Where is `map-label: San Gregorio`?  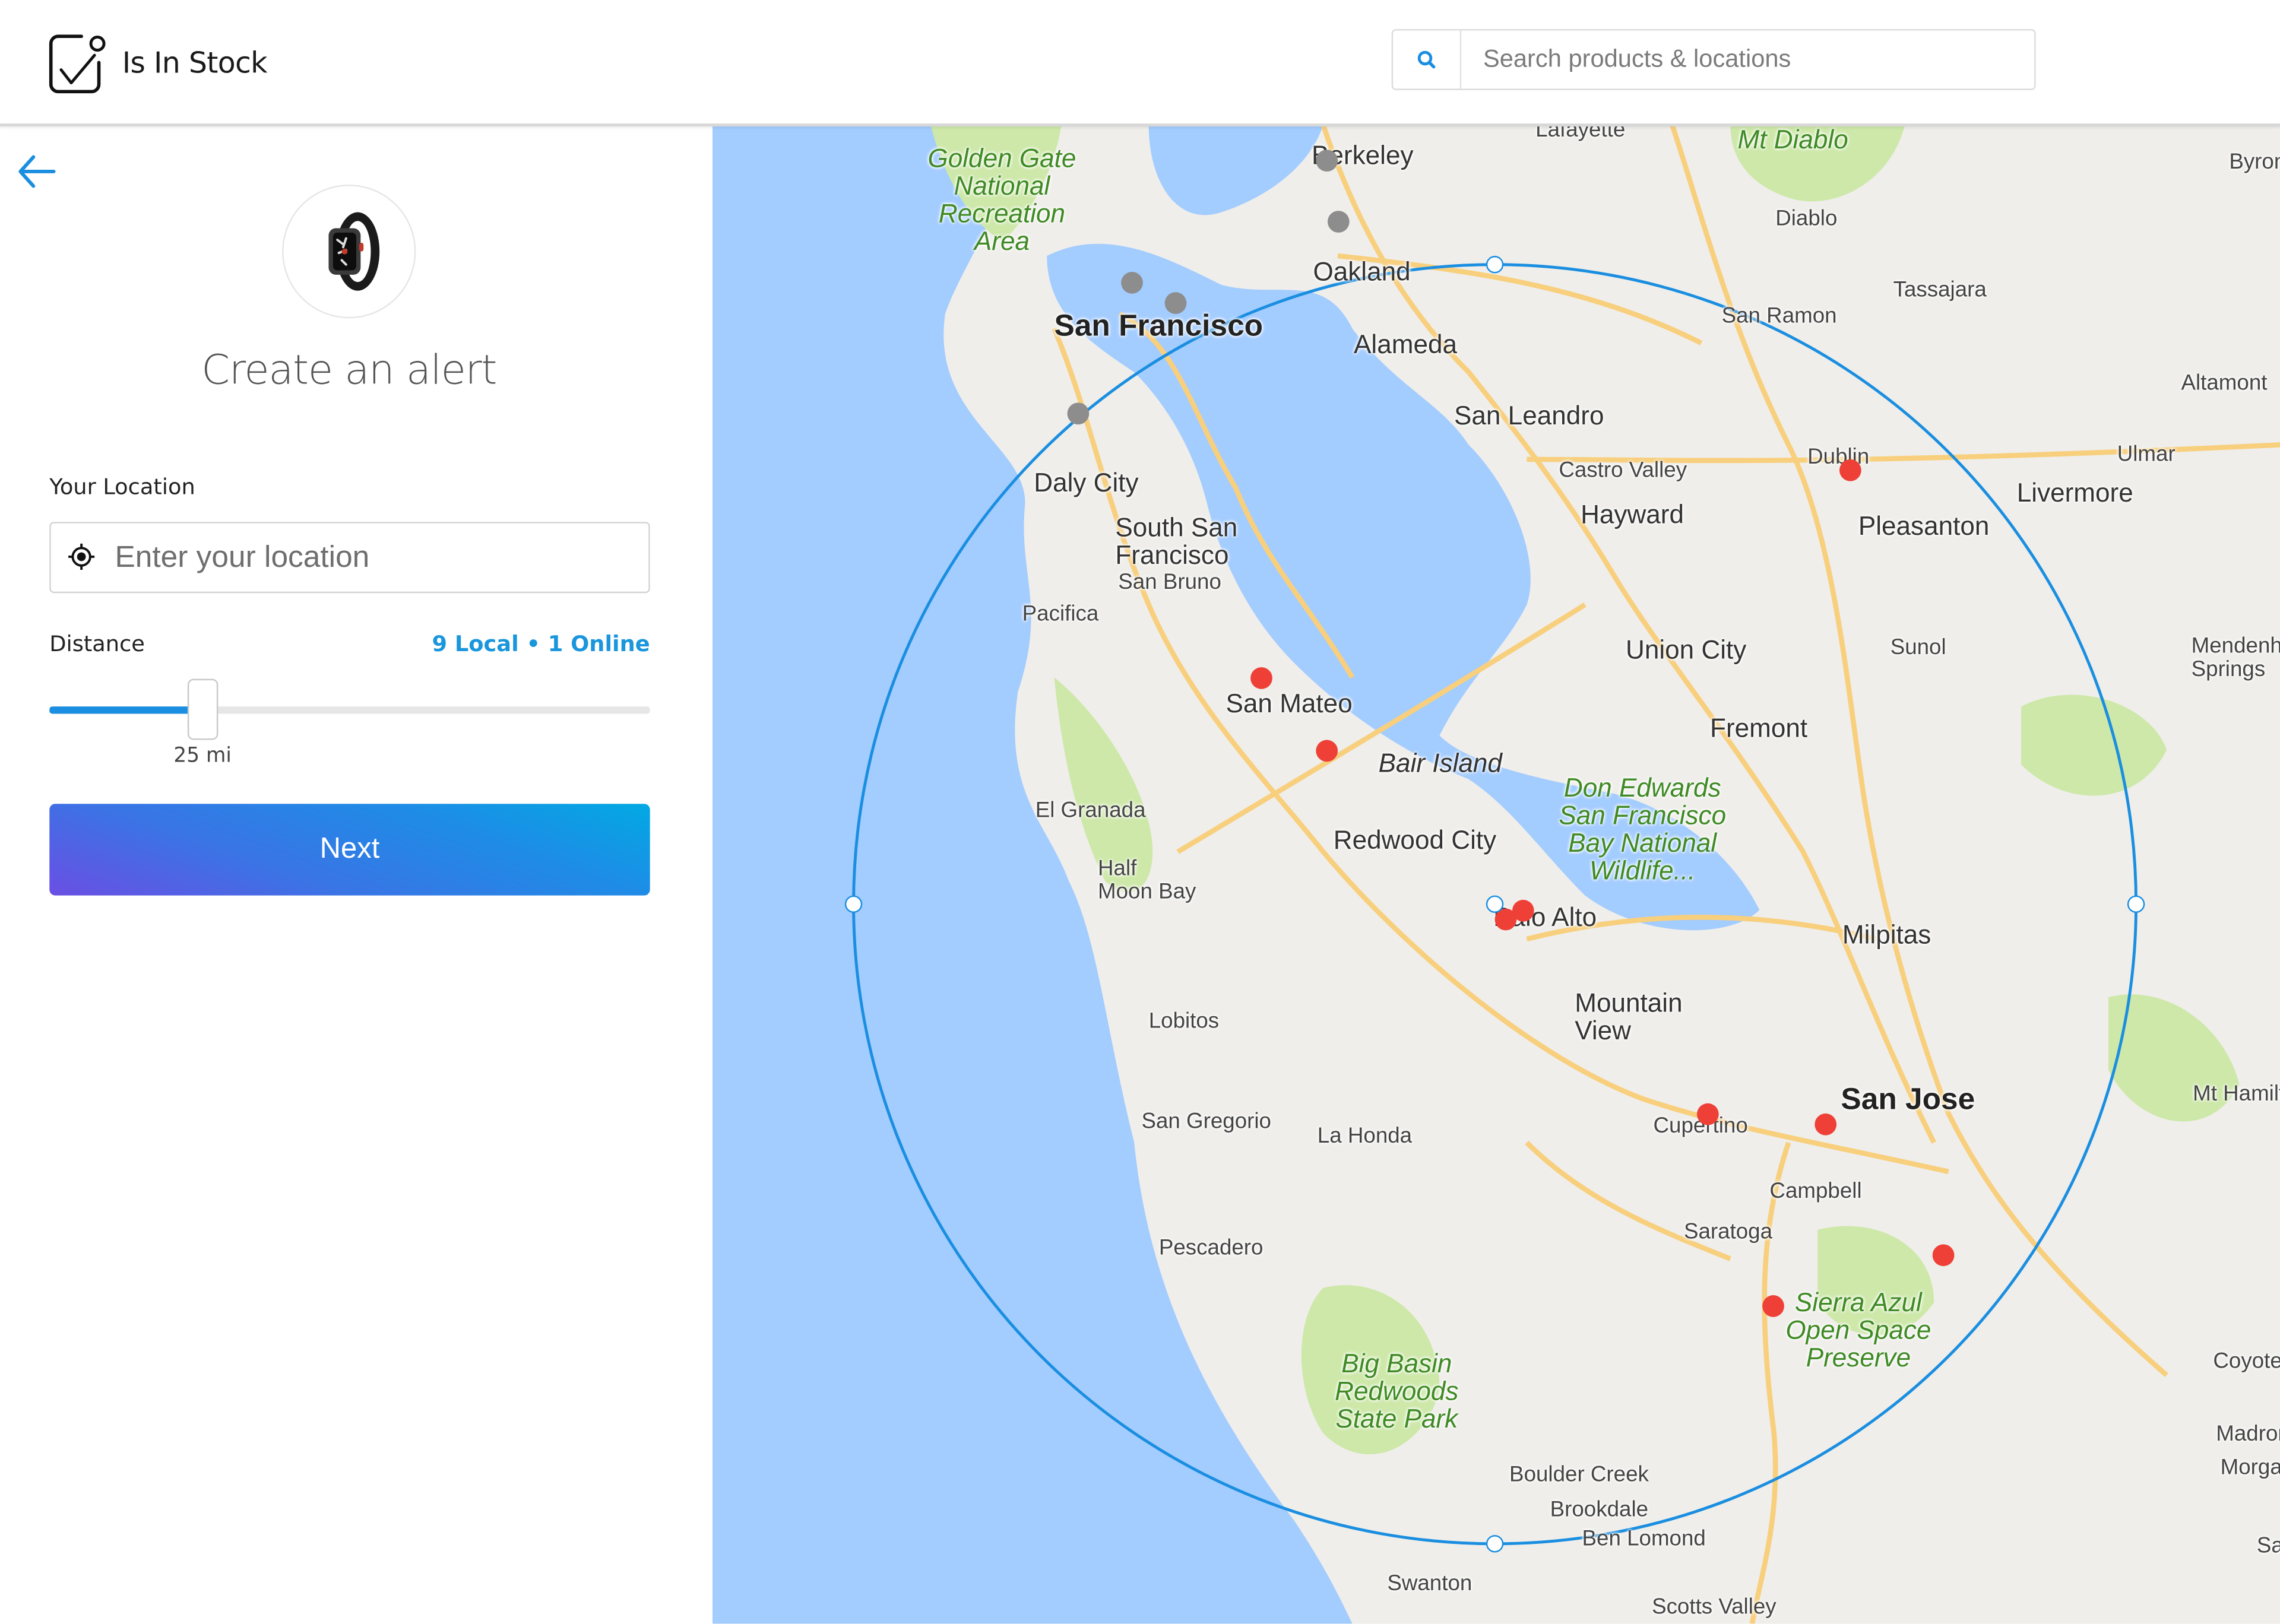
map-label: San Gregorio is located at coordinates (1206, 1121).